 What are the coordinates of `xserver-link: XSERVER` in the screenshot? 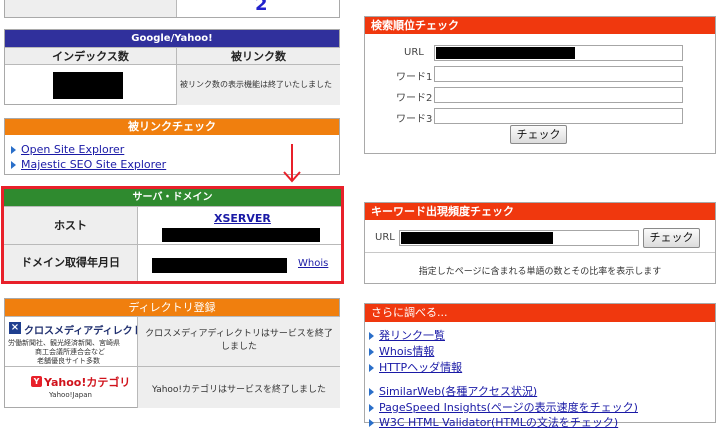 It's located at (242, 218).